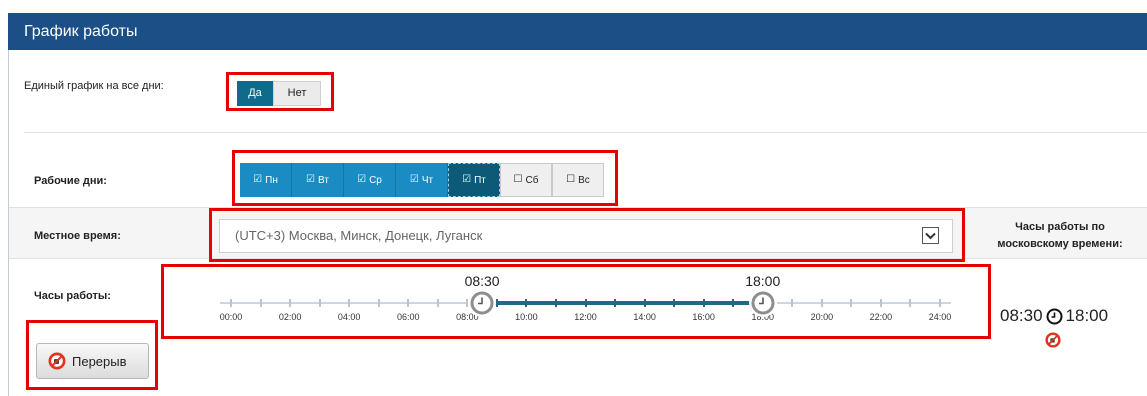 Image resolution: width=1147 pixels, height=396 pixels. Describe the element at coordinates (577, 31) in the screenshot. I see `panel-header: График работы` at that location.